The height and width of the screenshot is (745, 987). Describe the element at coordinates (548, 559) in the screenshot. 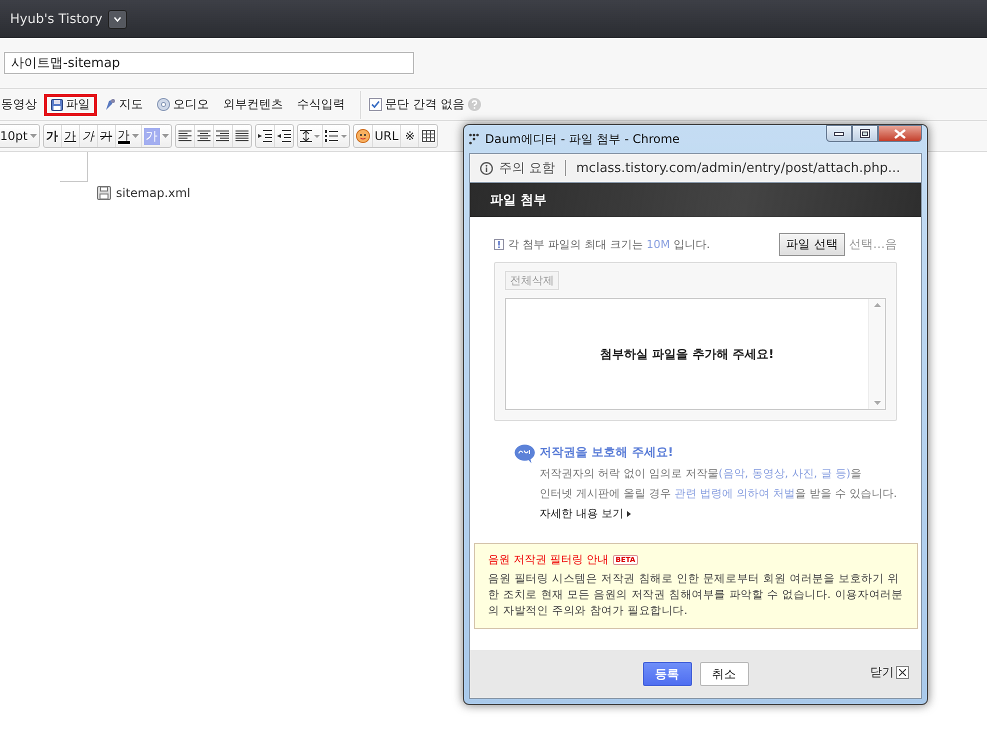

I see `filter-title: 음원 저작권 필터링 안내` at that location.